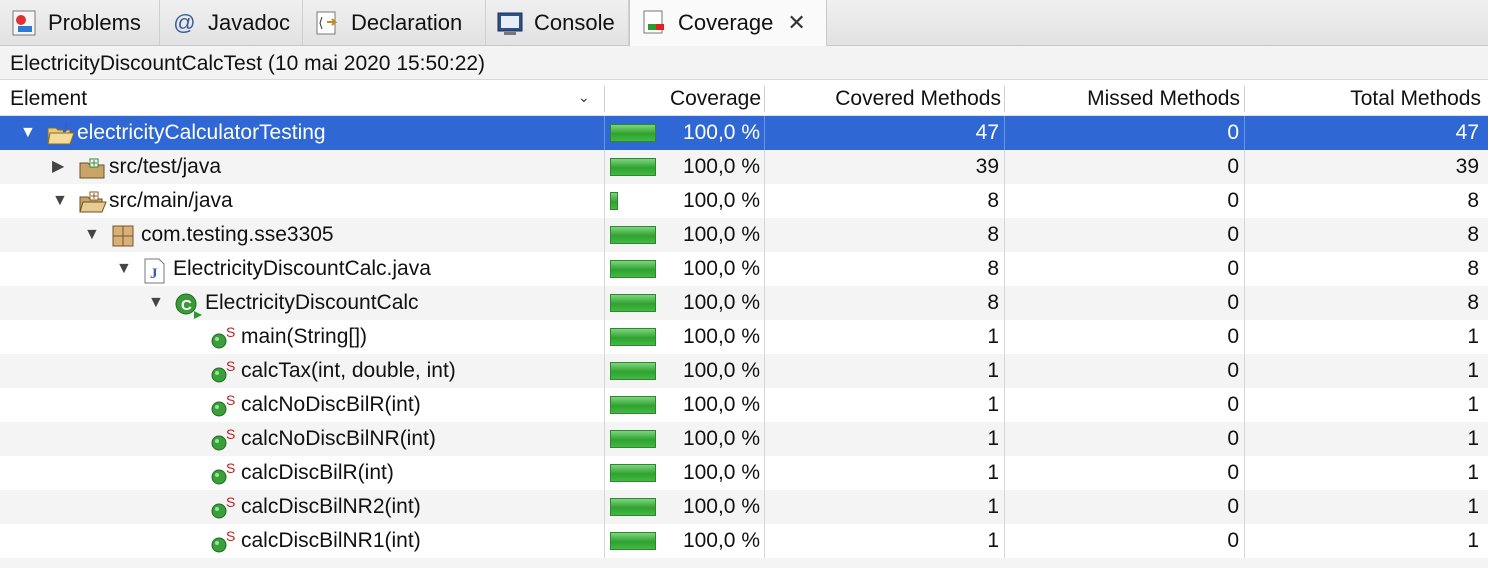  Describe the element at coordinates (584, 97) in the screenshot. I see `chevron-down-icon: ⌄` at that location.